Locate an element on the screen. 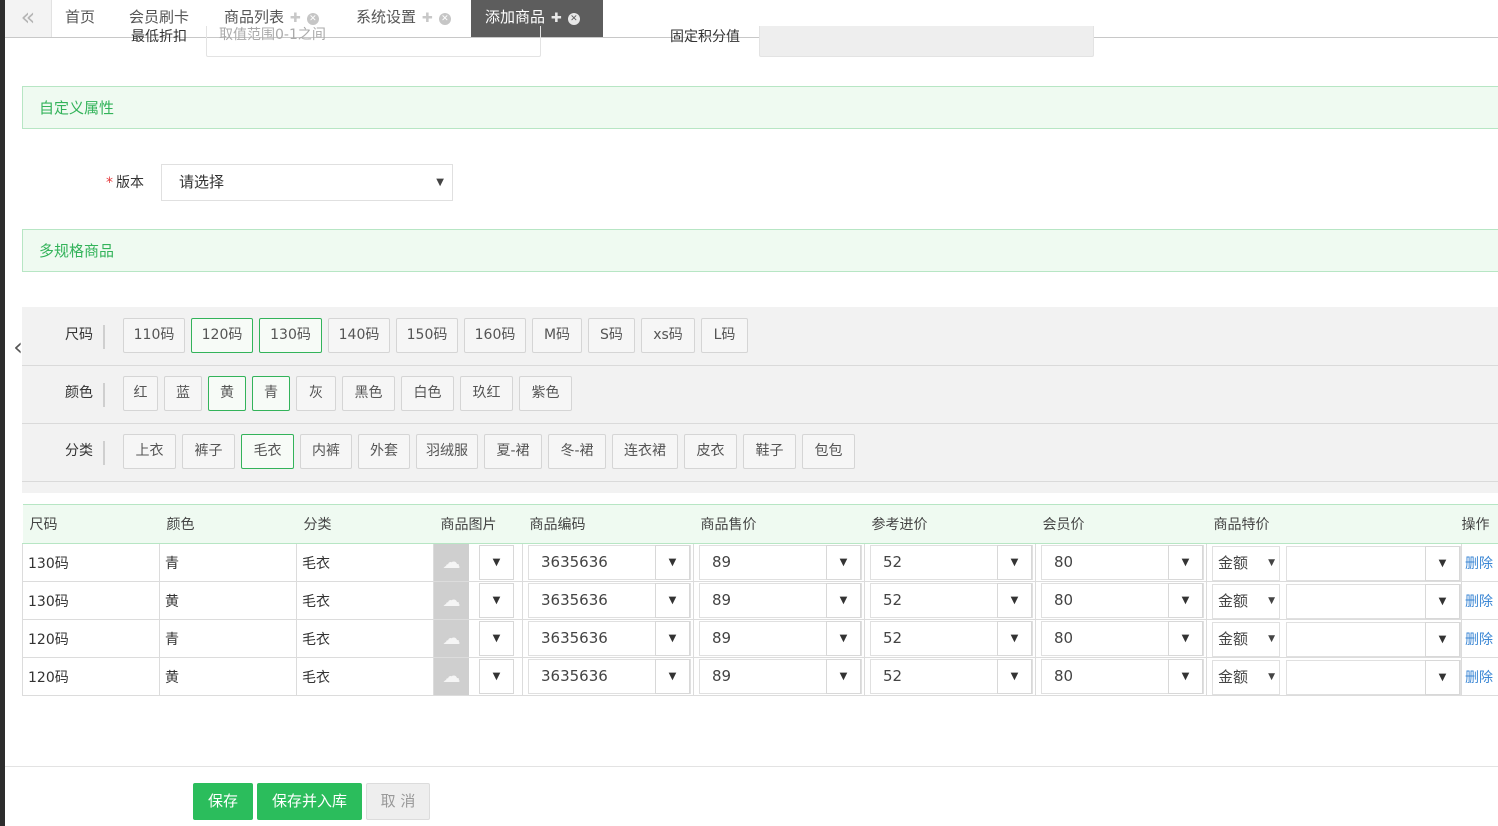 This screenshot has height=826, width=1498. spec-option-chip: 裤子 is located at coordinates (208, 451).